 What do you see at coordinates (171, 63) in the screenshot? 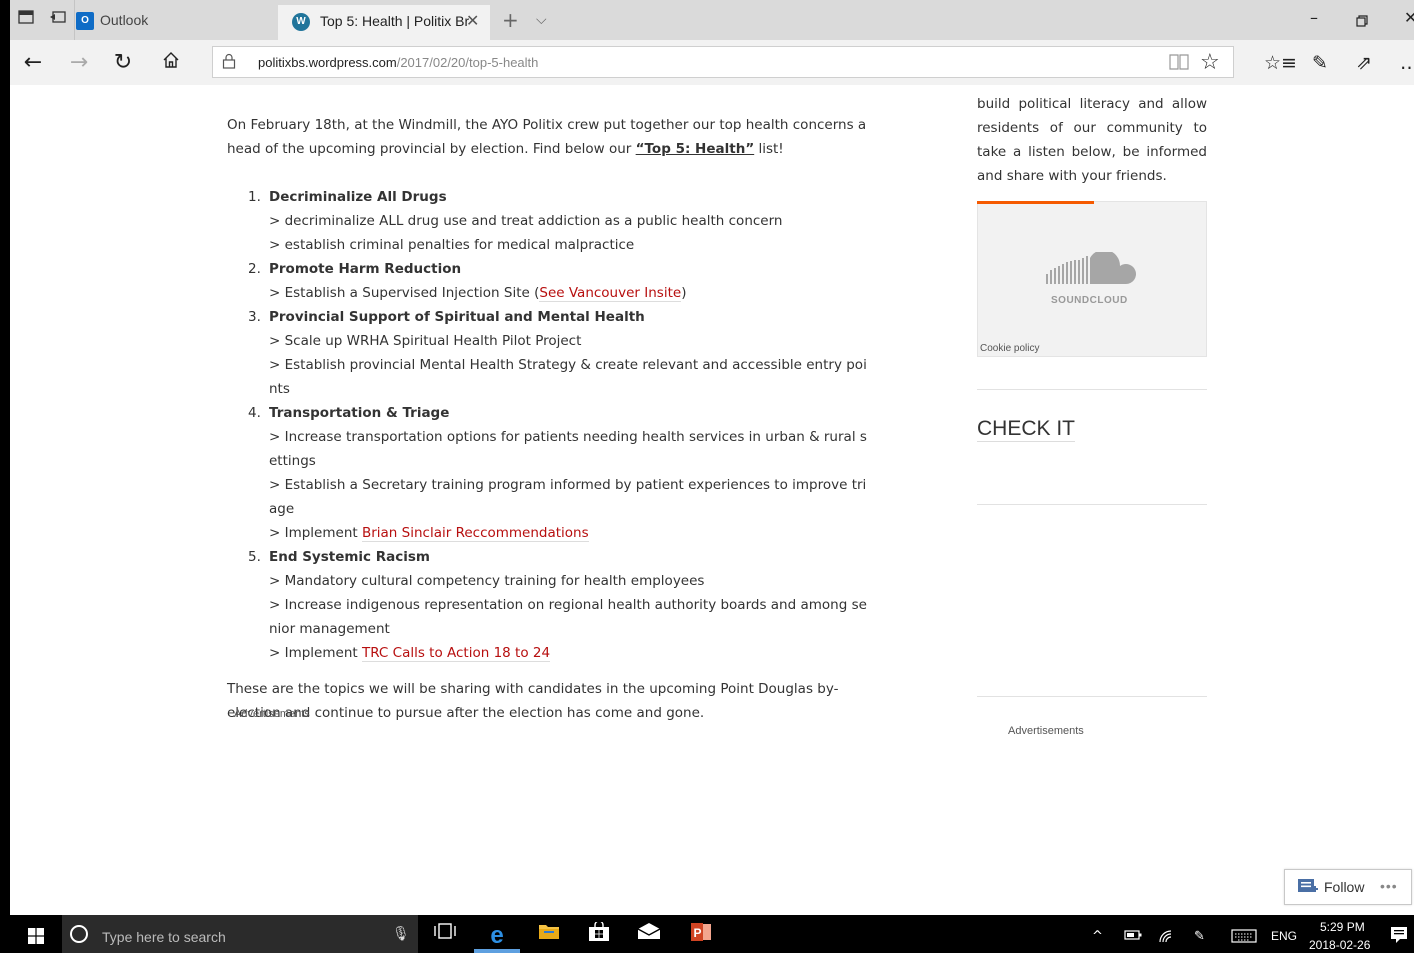
I see `home-button` at bounding box center [171, 63].